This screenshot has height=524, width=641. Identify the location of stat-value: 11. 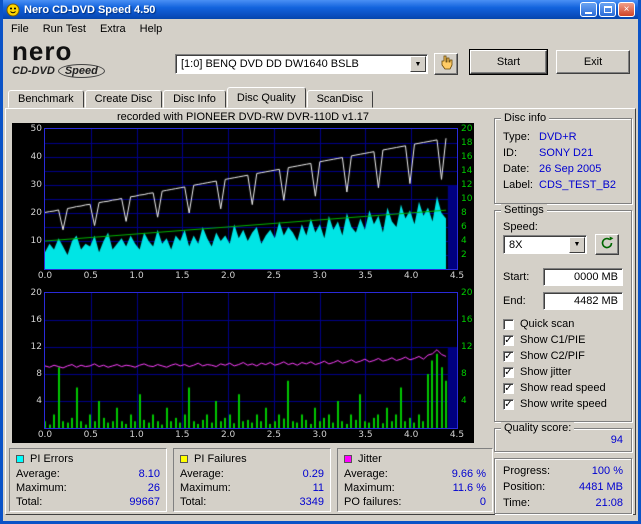
(318, 488).